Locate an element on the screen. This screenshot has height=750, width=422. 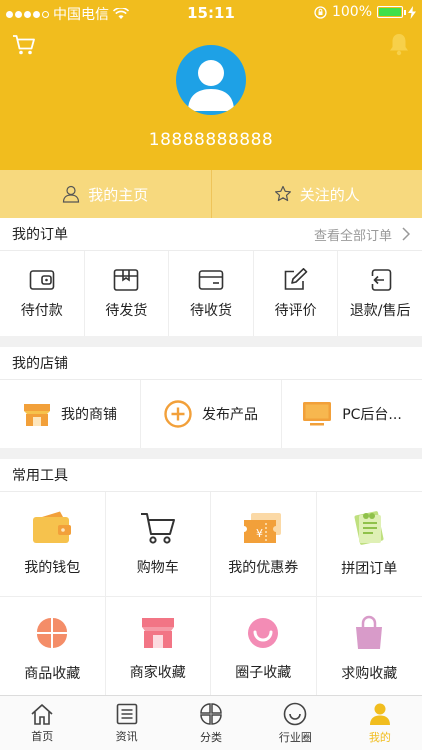
tab-industry-circle: 行业圈 is located at coordinates (295, 723).